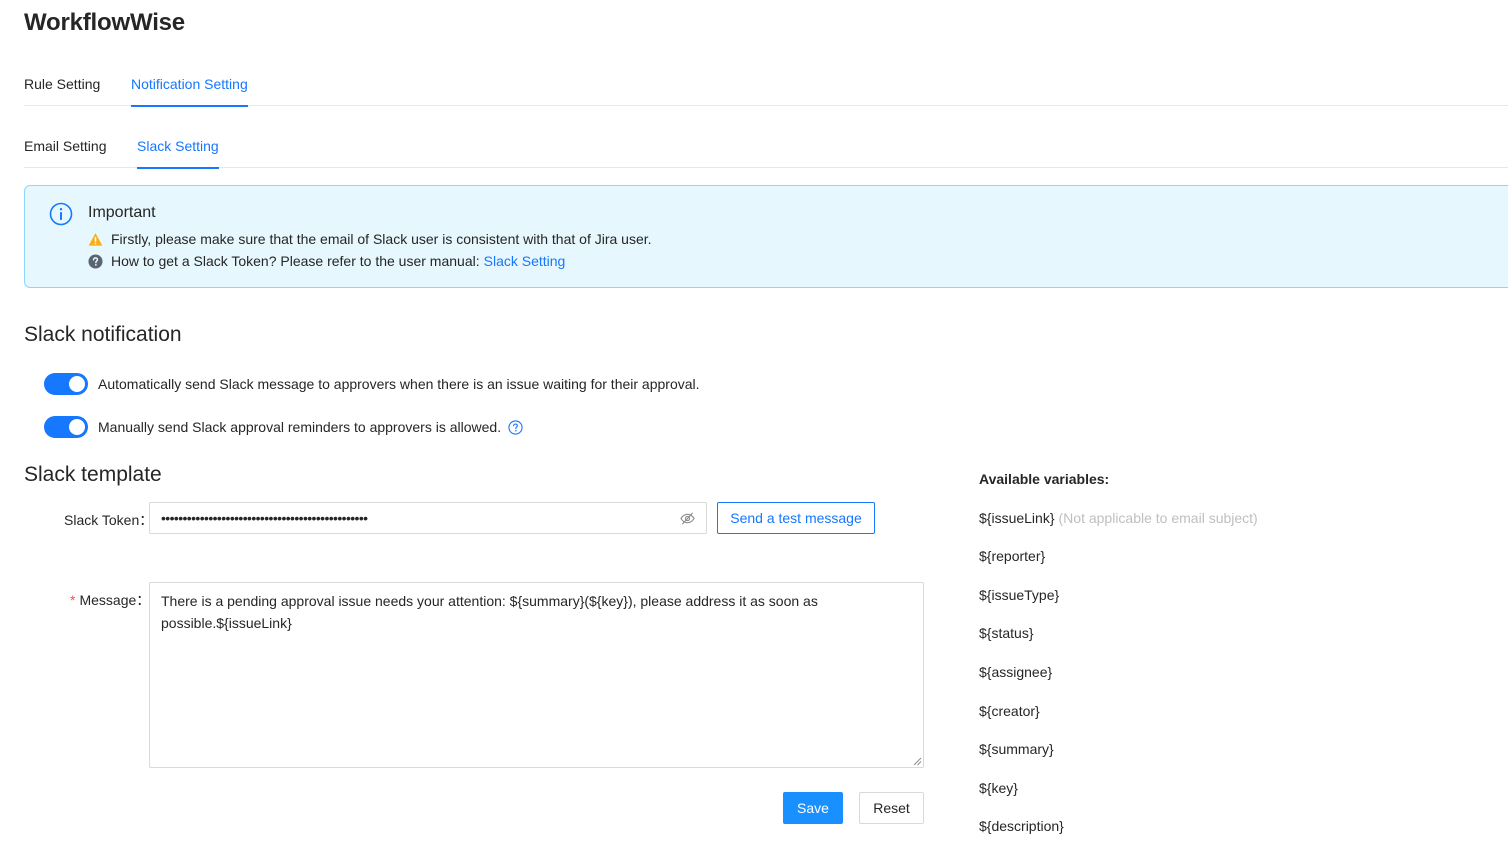 The width and height of the screenshot is (1508, 848). I want to click on tab-rule-setting: Rule Setting, so click(62, 84).